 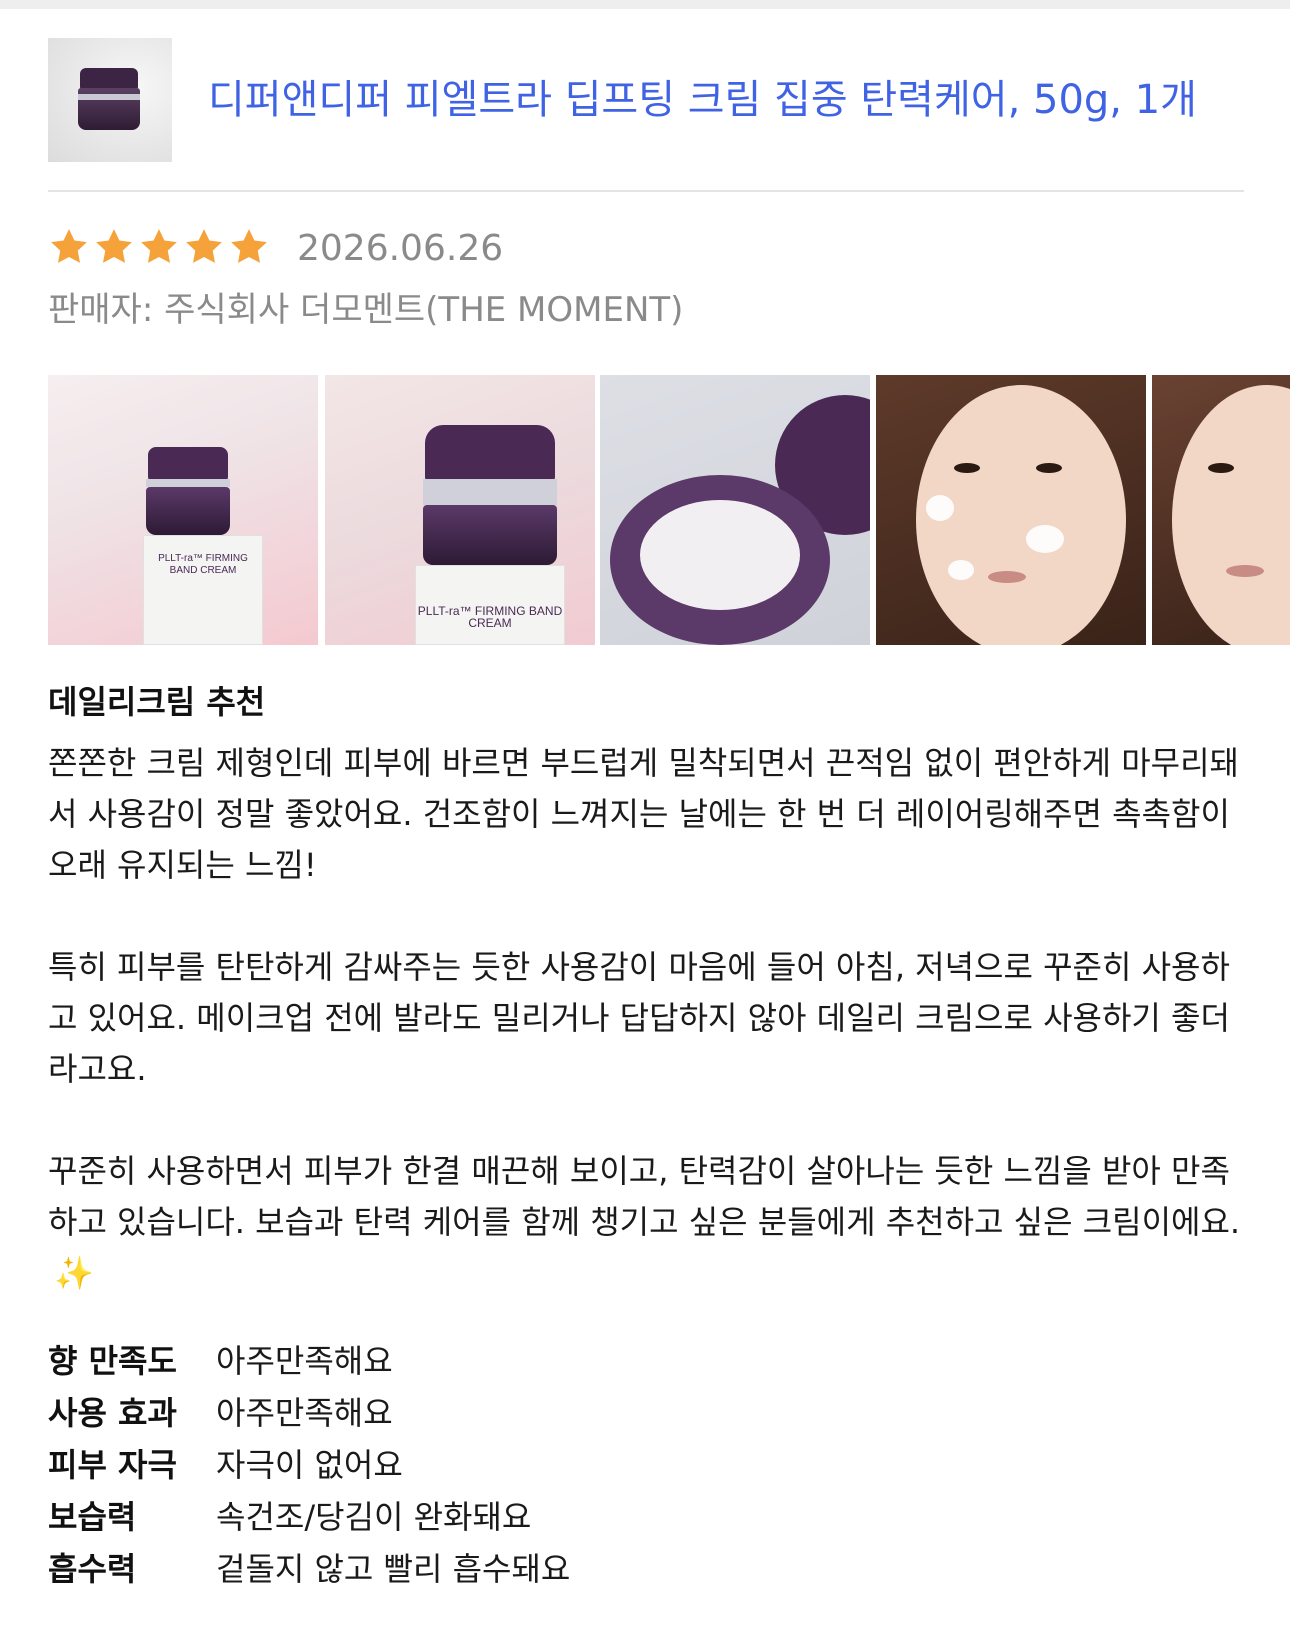 What do you see at coordinates (646, 191) in the screenshot?
I see `divider` at bounding box center [646, 191].